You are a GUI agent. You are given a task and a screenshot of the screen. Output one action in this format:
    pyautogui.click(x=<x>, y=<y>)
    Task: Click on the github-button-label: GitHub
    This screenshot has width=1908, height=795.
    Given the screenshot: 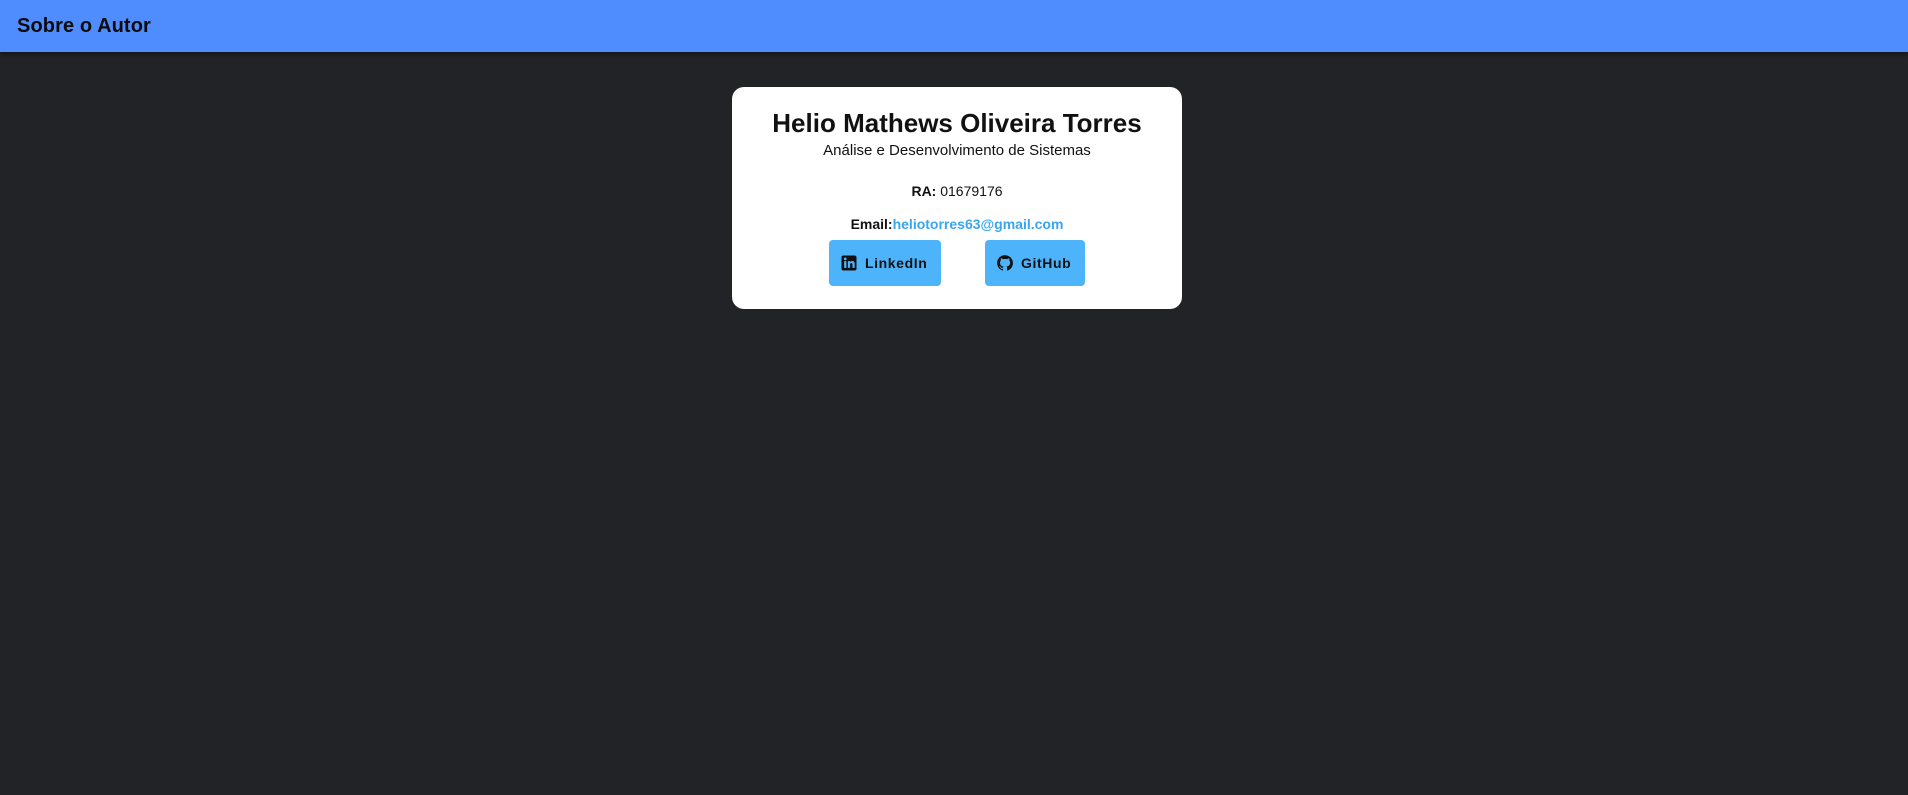 What is the action you would take?
    pyautogui.click(x=1046, y=263)
    